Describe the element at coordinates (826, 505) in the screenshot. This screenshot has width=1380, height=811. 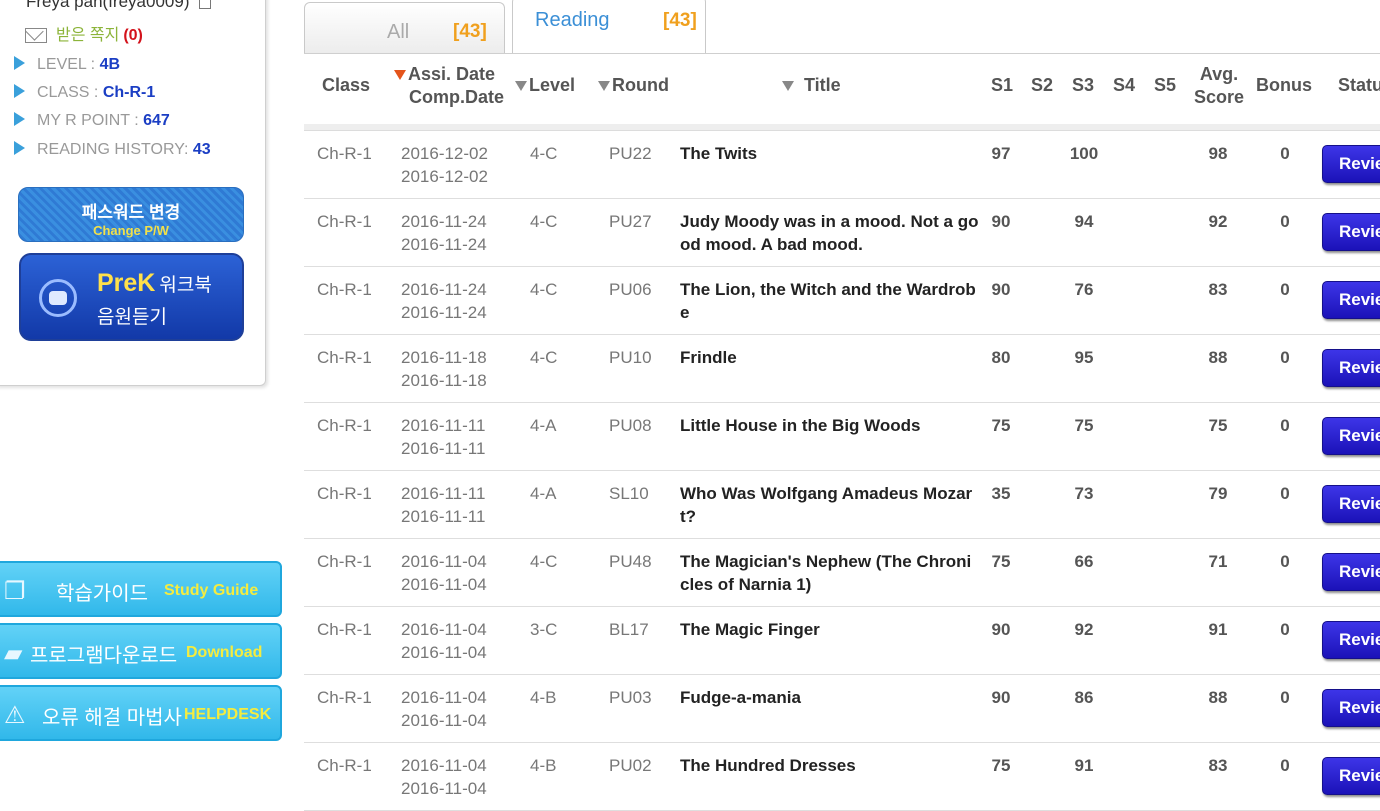
I see `cell-title: Who Was Wolfgang Amadeus Mozart?` at that location.